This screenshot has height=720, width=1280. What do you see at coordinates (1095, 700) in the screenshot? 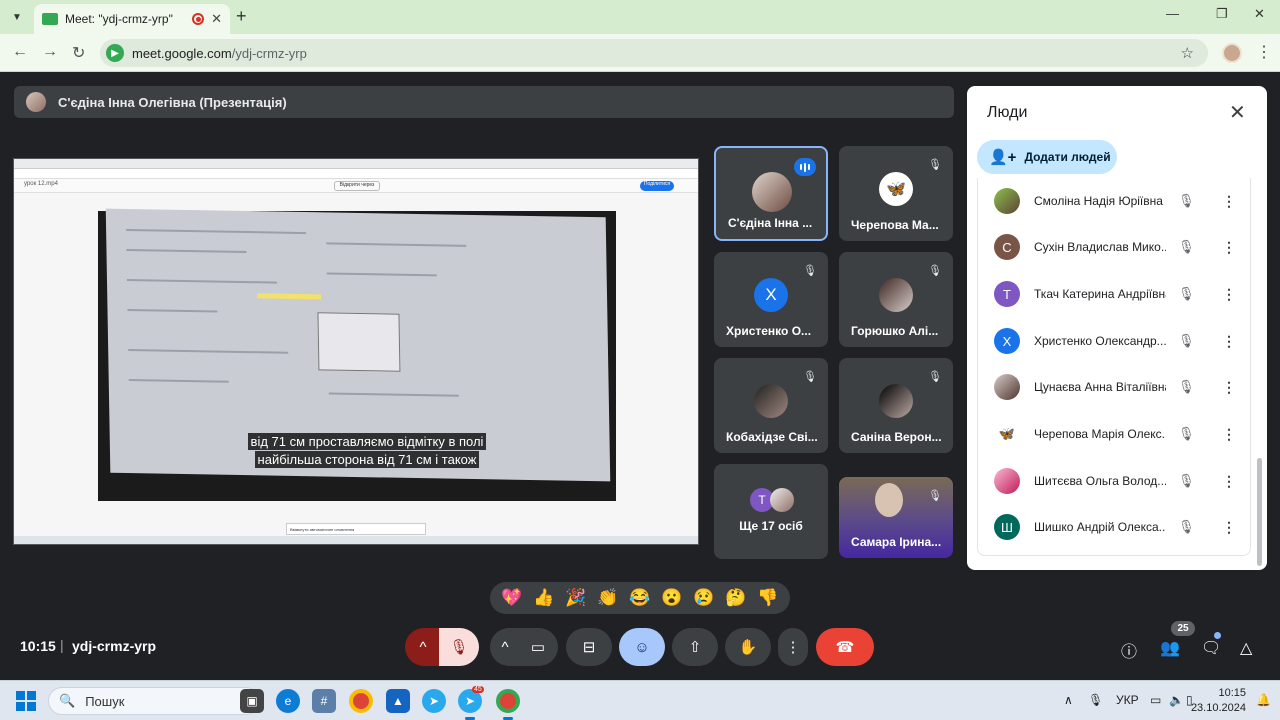
I see `microphone-tray-icon: 🎙` at bounding box center [1095, 700].